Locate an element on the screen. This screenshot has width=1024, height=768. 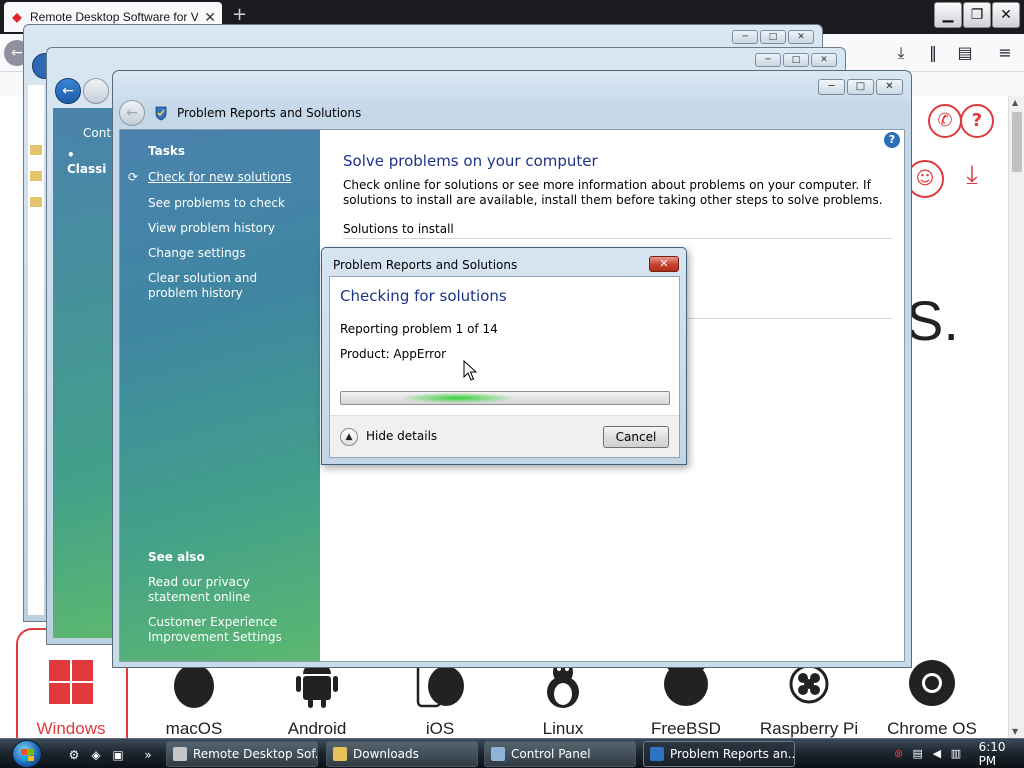
platform-chrome-os: Chrome OS is located at coordinates (932, 697).